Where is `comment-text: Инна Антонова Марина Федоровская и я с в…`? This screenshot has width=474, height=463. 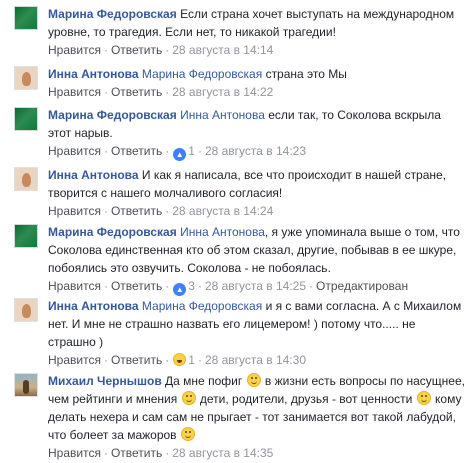 comment-text: Инна Антонова Марина Федоровская и я с в… is located at coordinates (257, 324).